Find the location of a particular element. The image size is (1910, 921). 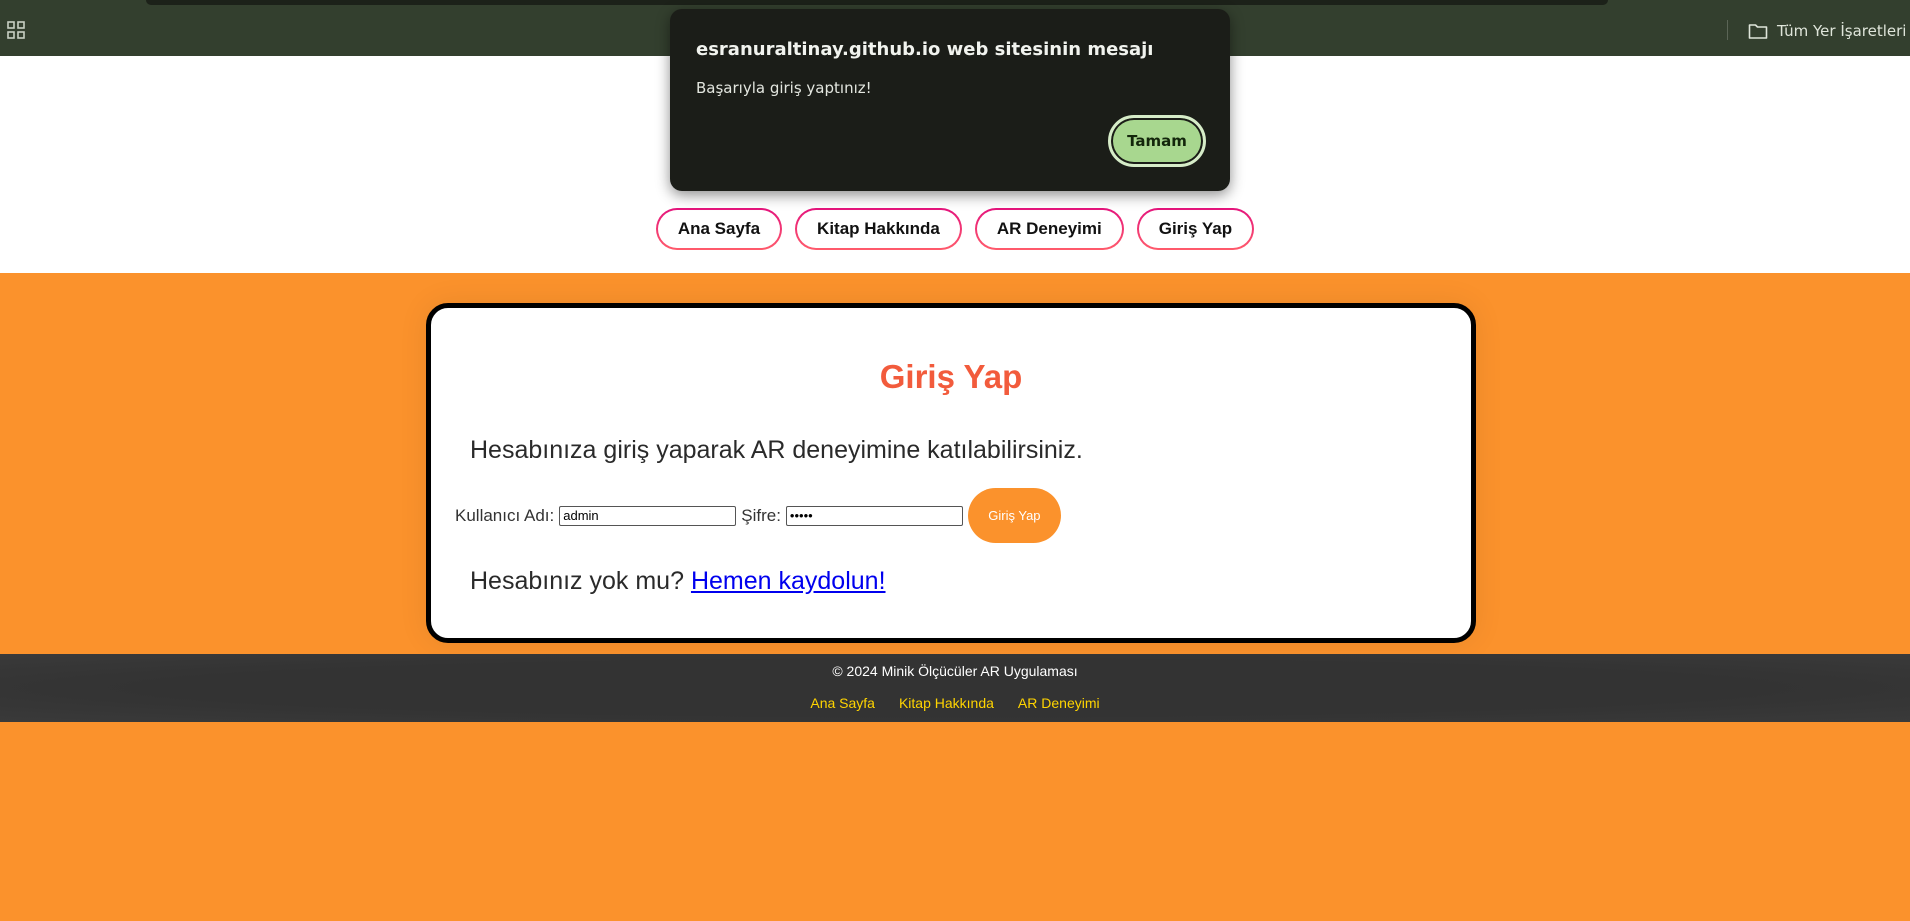

footer-link-home: Ana Sayfa is located at coordinates (842, 703).